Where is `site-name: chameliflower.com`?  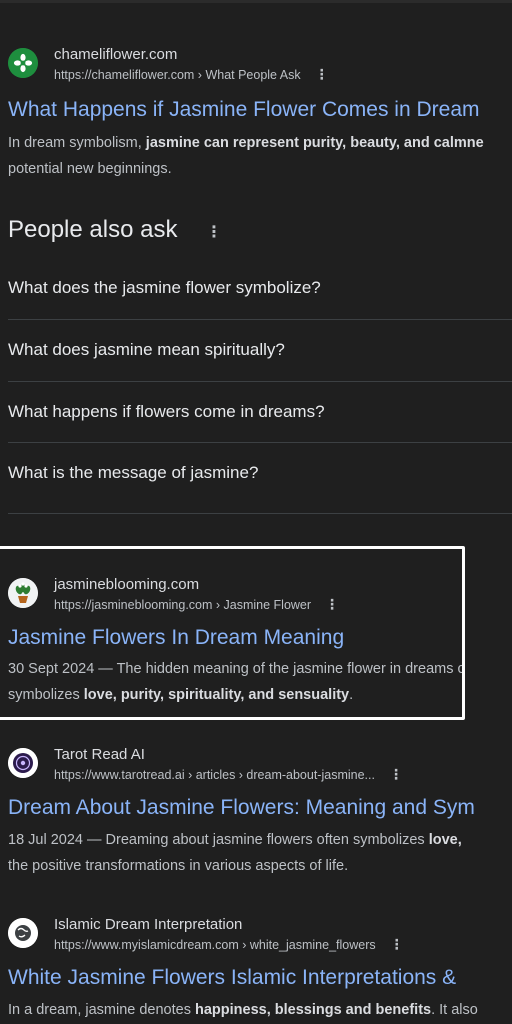 site-name: chameliflower.com is located at coordinates (116, 54).